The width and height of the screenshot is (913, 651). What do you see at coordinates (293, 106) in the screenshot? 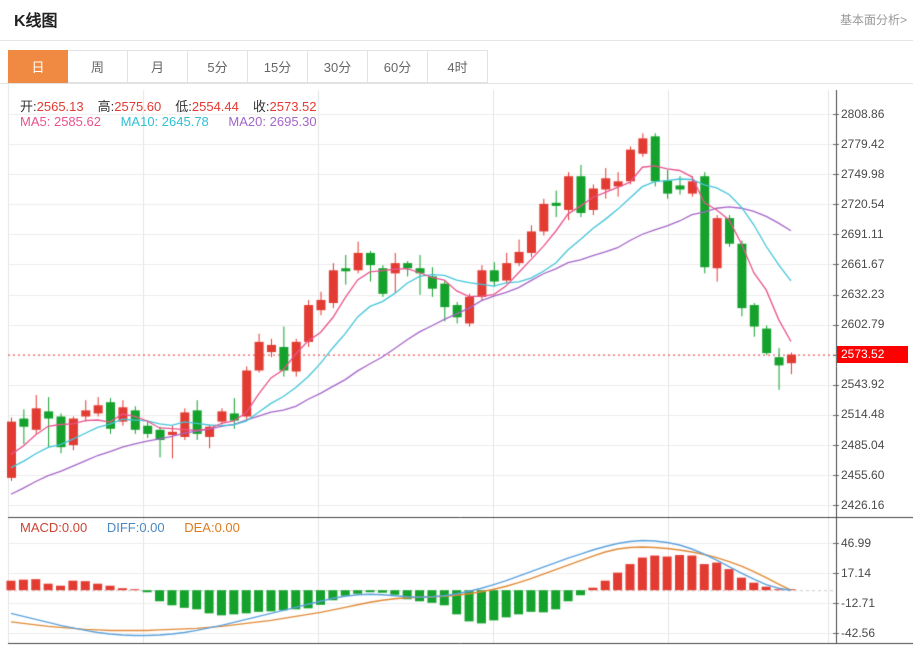
I see `close-value: 2573.52` at bounding box center [293, 106].